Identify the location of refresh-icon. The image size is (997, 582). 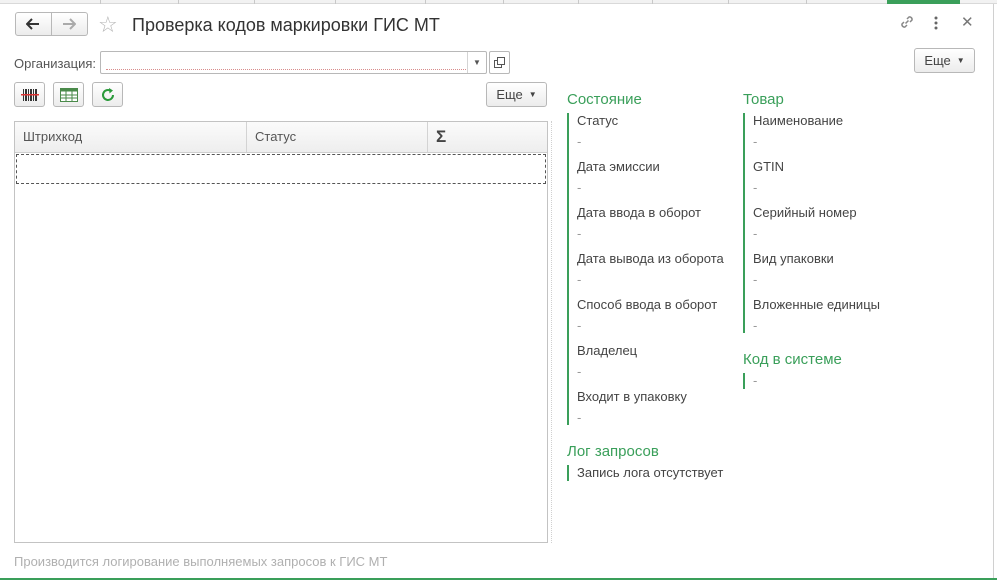
(107, 94).